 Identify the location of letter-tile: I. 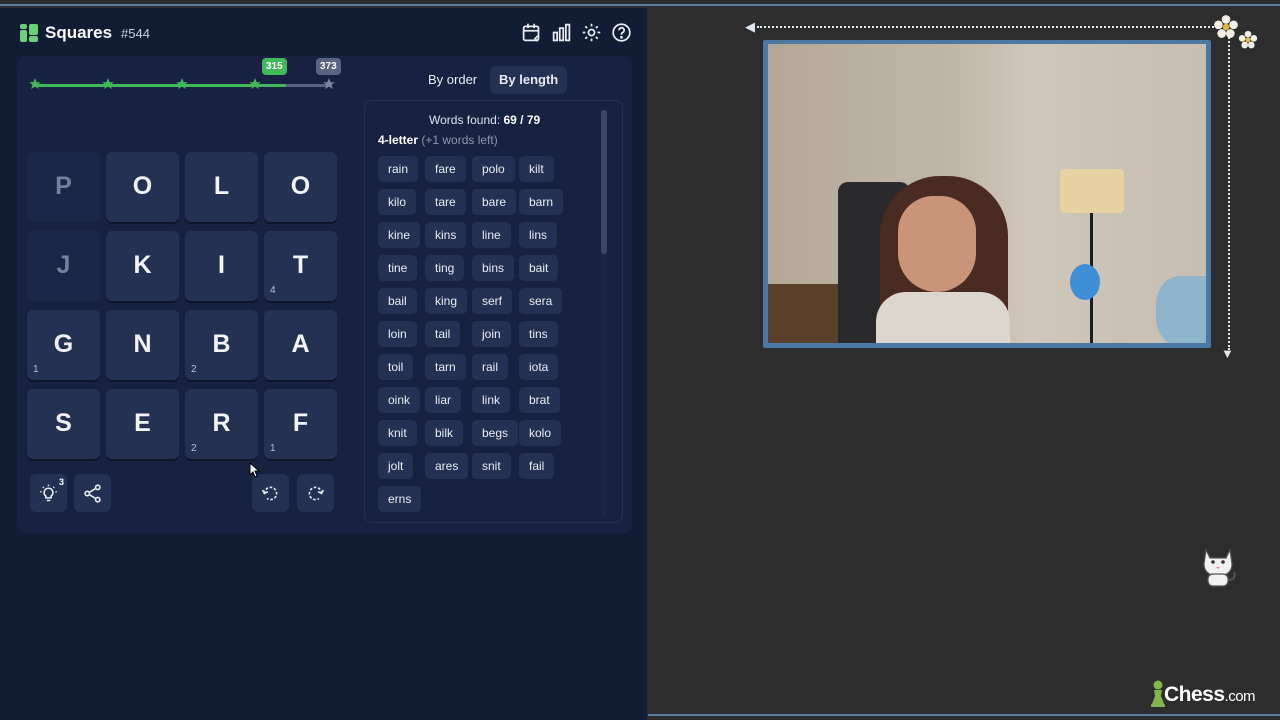
(221, 266).